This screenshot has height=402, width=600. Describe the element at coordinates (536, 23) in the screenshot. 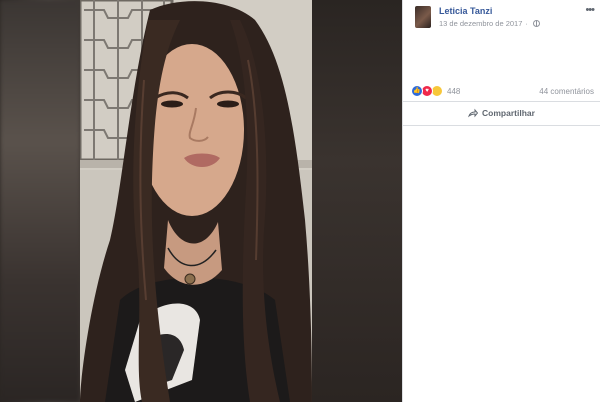

I see `globe-icon` at that location.